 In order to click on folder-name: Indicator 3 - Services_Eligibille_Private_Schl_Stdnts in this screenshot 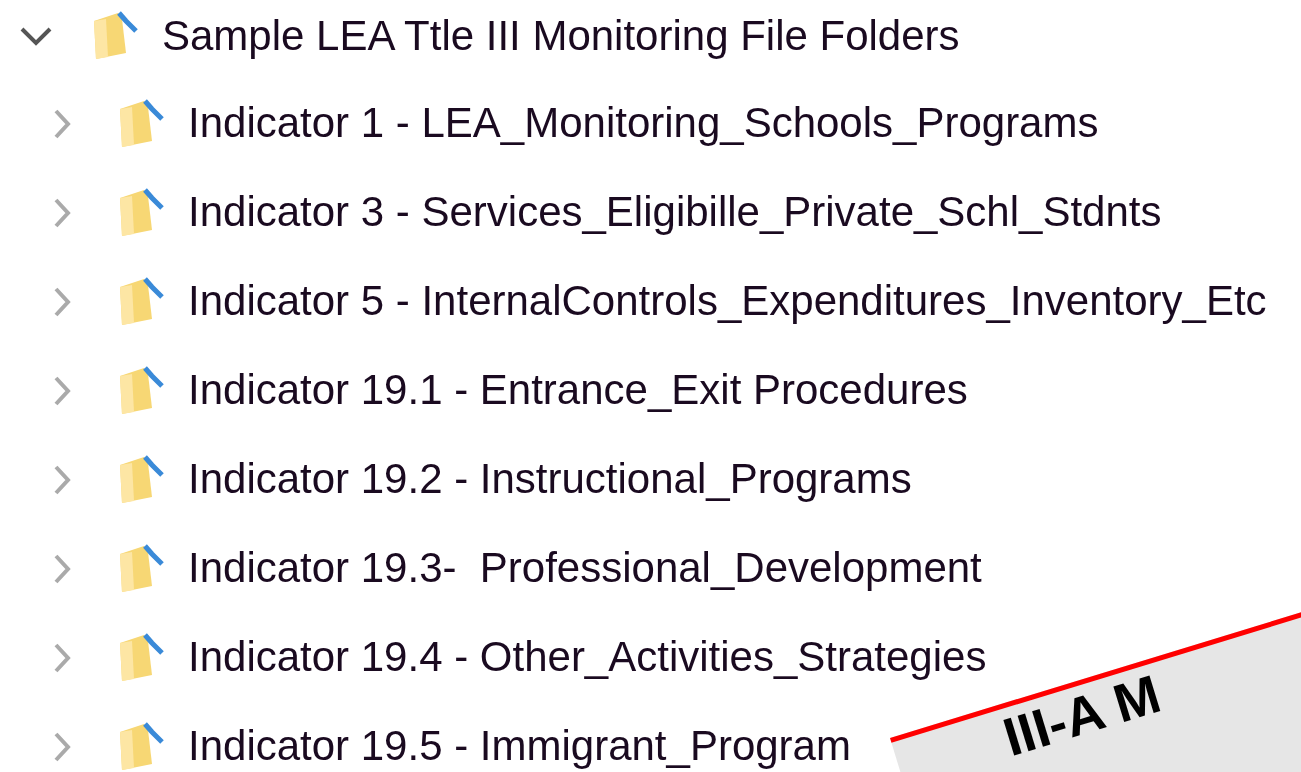, I will do `click(675, 212)`.